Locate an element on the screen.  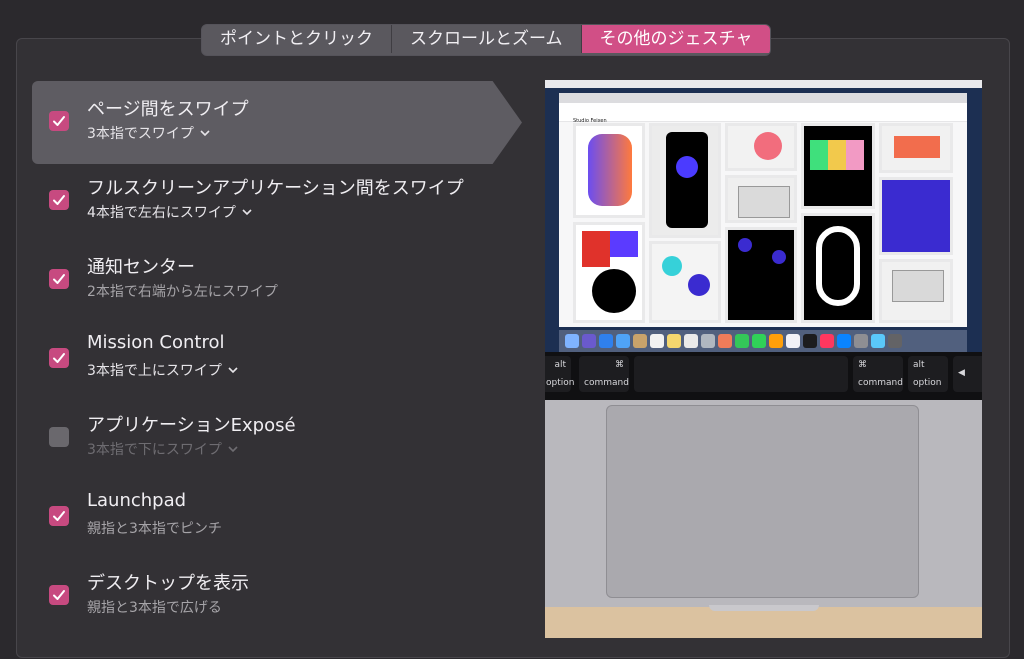
gesture-row-swipe-between-pages: ページ間をスワイプ 3本指でスワイプ is located at coordinates (271, 121).